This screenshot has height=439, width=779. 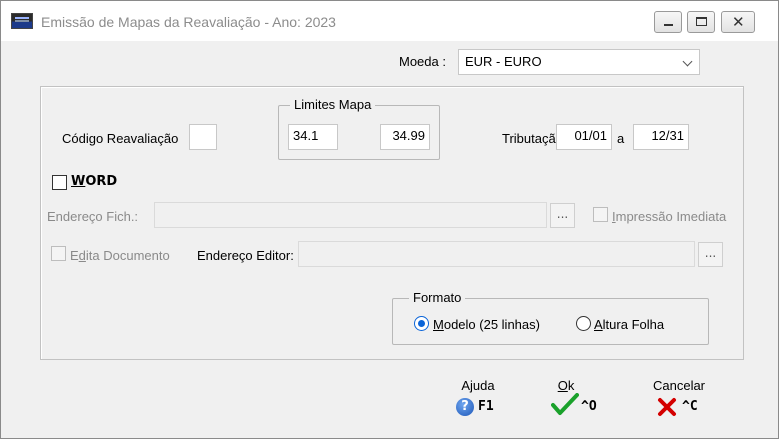 I want to click on moeda-label: Moeda :, so click(x=422, y=61).